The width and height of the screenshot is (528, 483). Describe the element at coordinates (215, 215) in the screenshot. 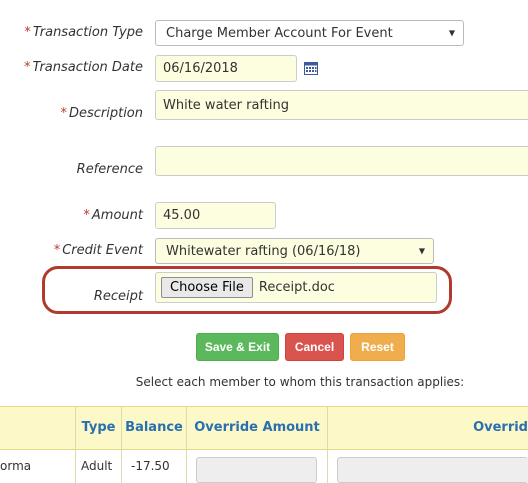

I see `amount-input: 45.00` at that location.